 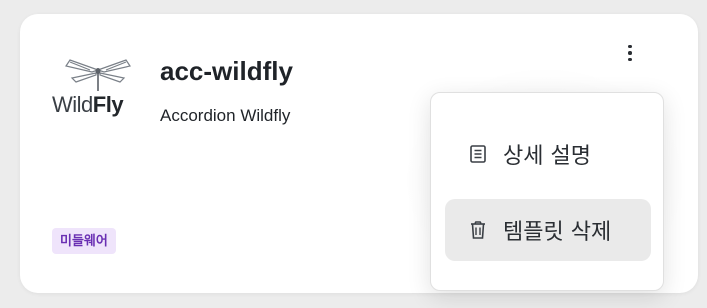 I want to click on logo-text-bold: Fly, so click(x=108, y=104).